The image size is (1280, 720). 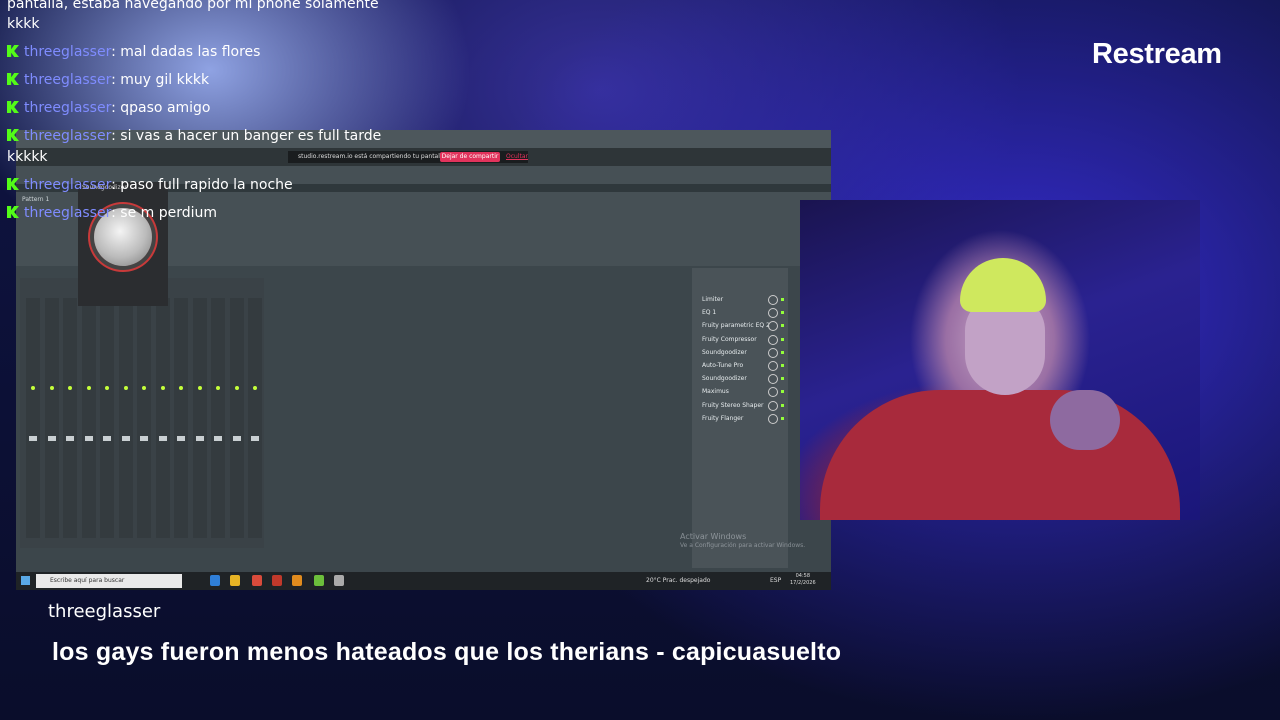 I want to click on pattern-label: Pattern 1, so click(x=36, y=199).